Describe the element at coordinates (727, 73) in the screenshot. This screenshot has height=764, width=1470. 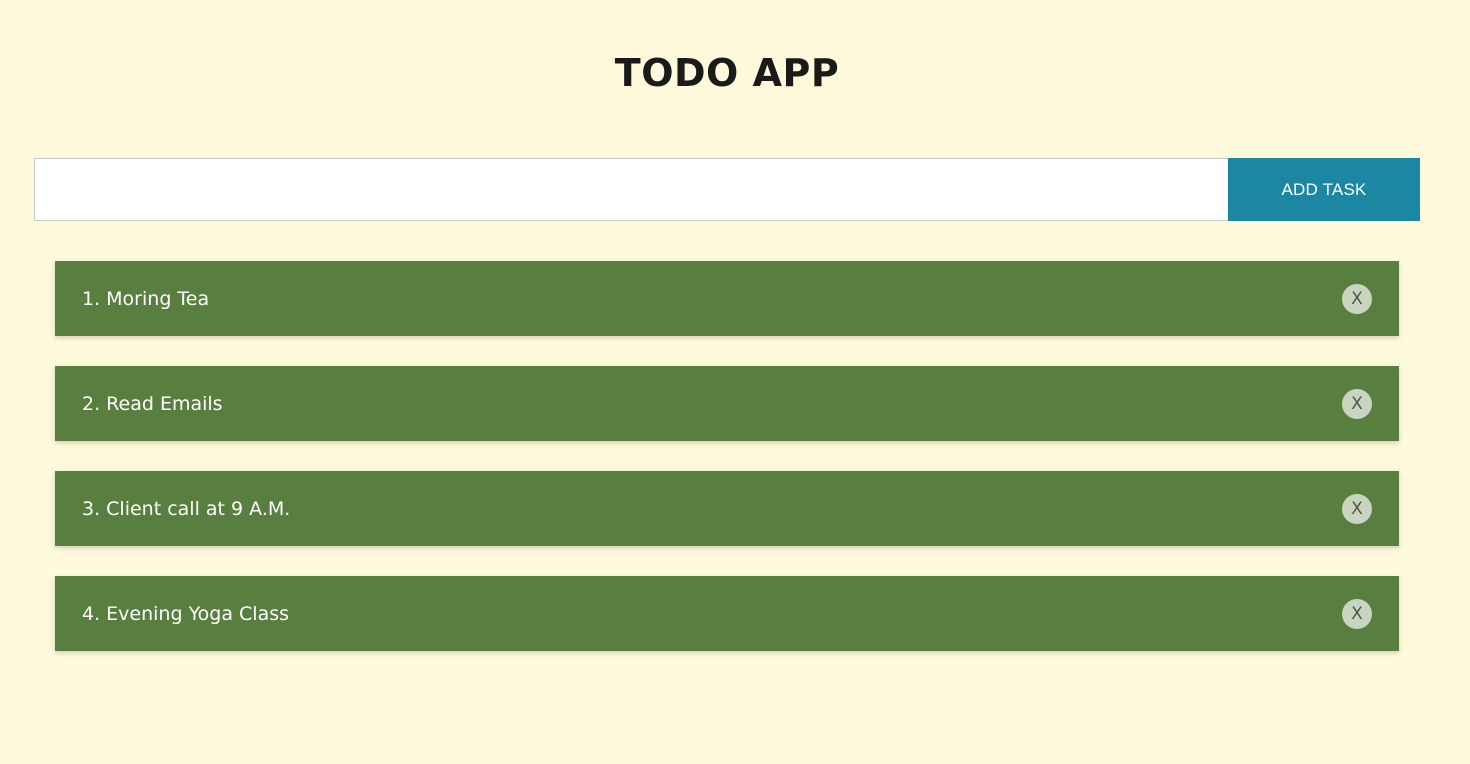
I see `page-title: TODO APP` at that location.